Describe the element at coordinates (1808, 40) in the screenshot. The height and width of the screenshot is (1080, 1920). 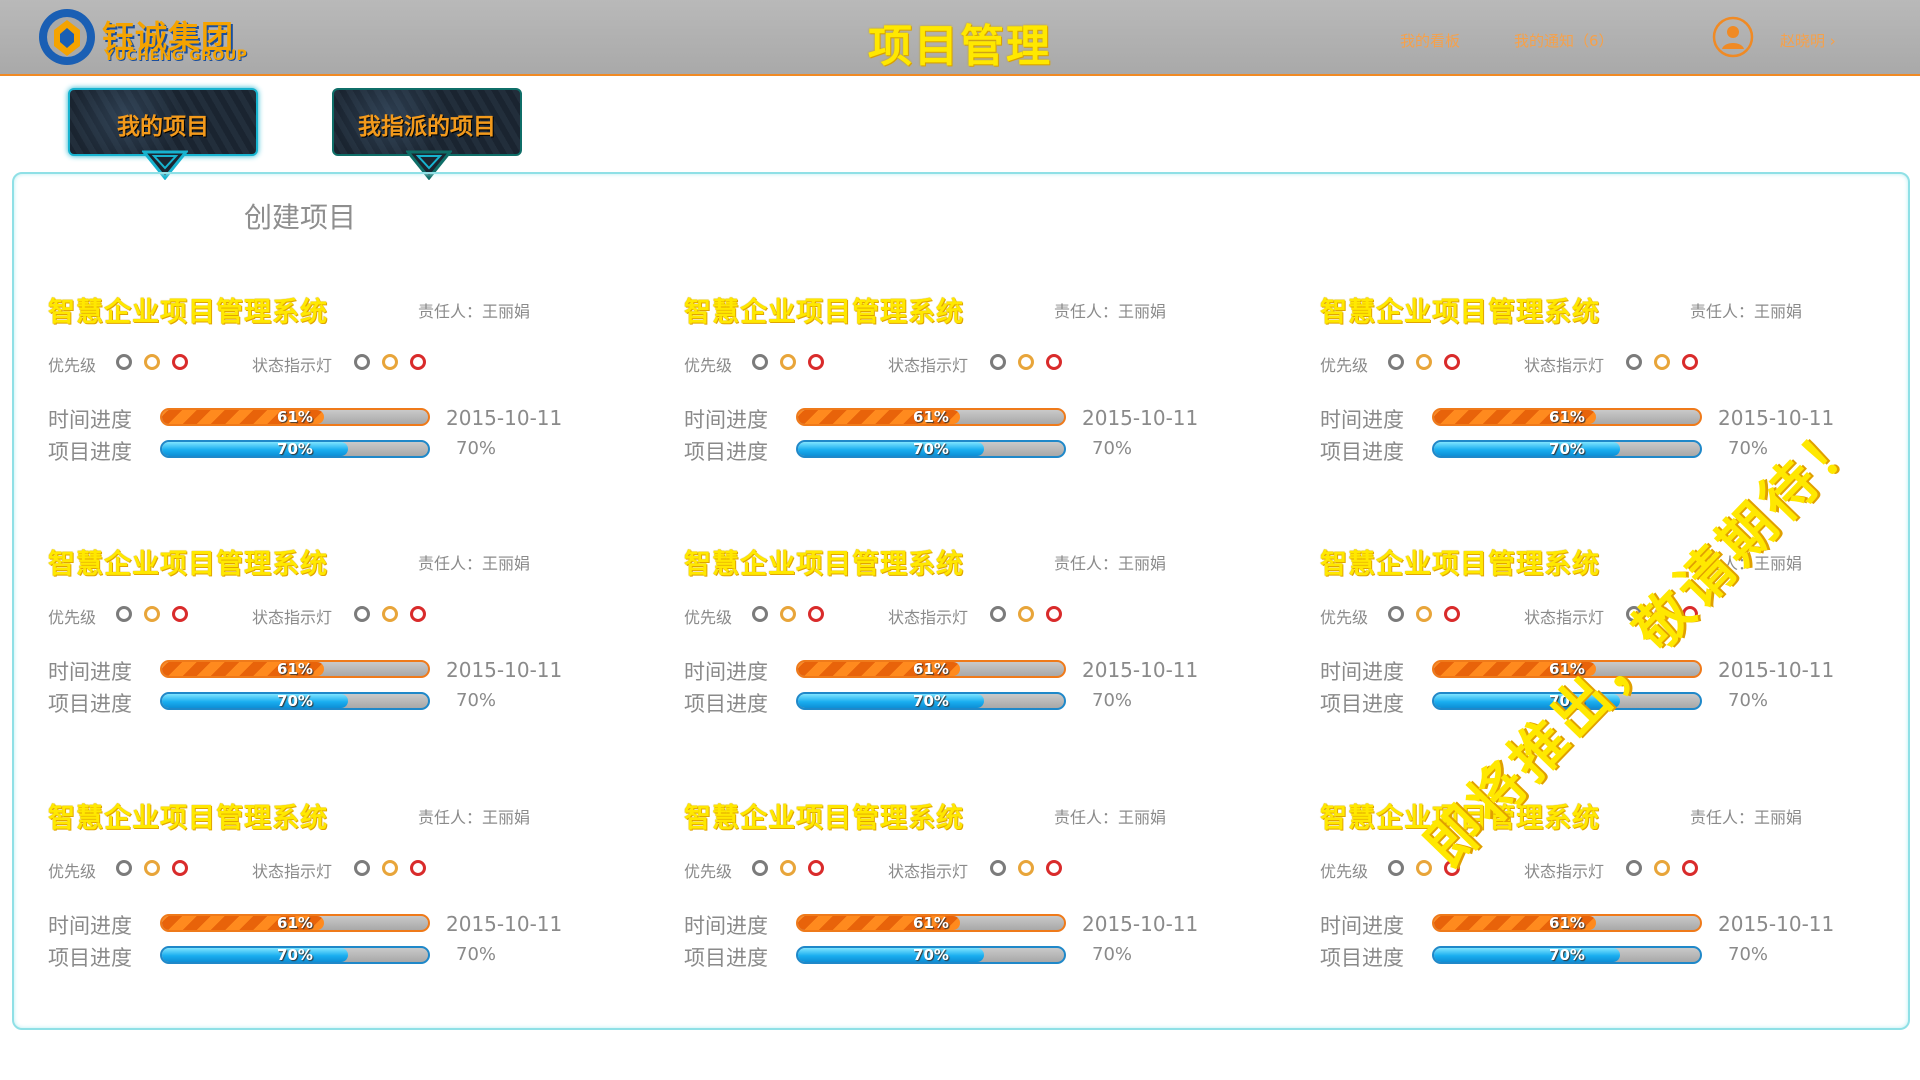
I see `user-menu: 赵晓明 ›` at that location.